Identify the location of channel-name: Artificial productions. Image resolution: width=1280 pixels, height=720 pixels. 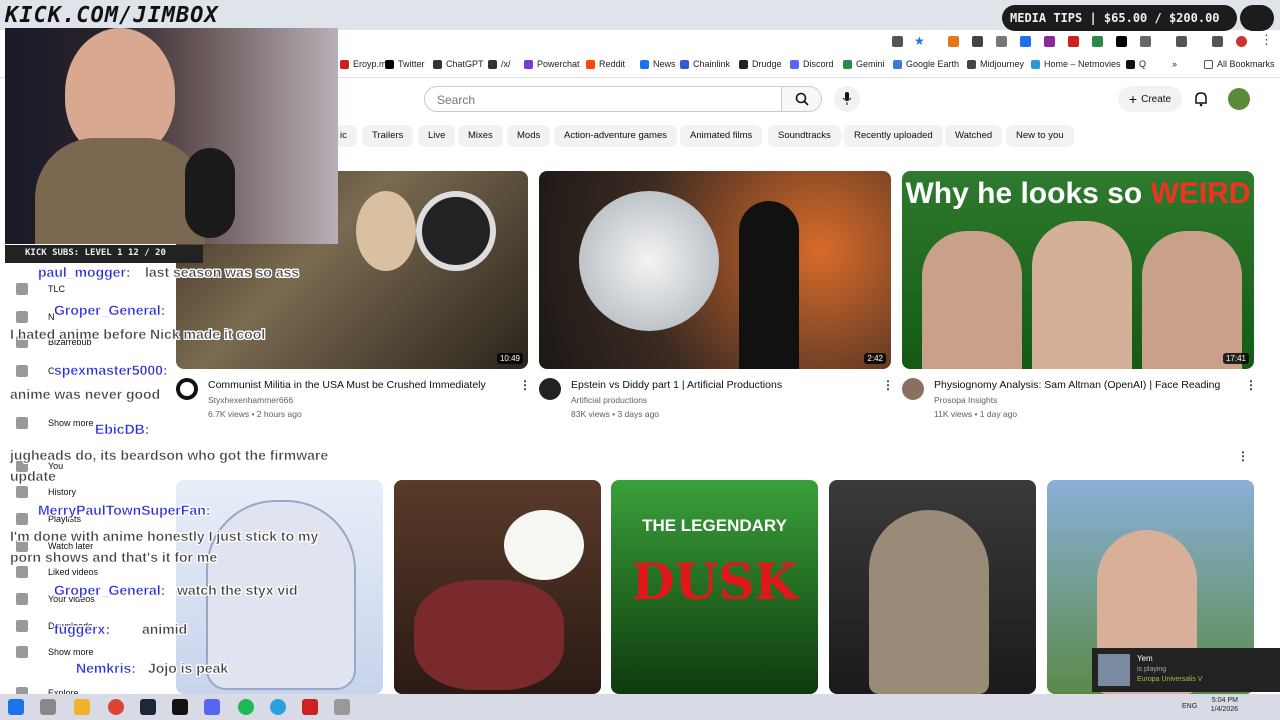
(609, 400).